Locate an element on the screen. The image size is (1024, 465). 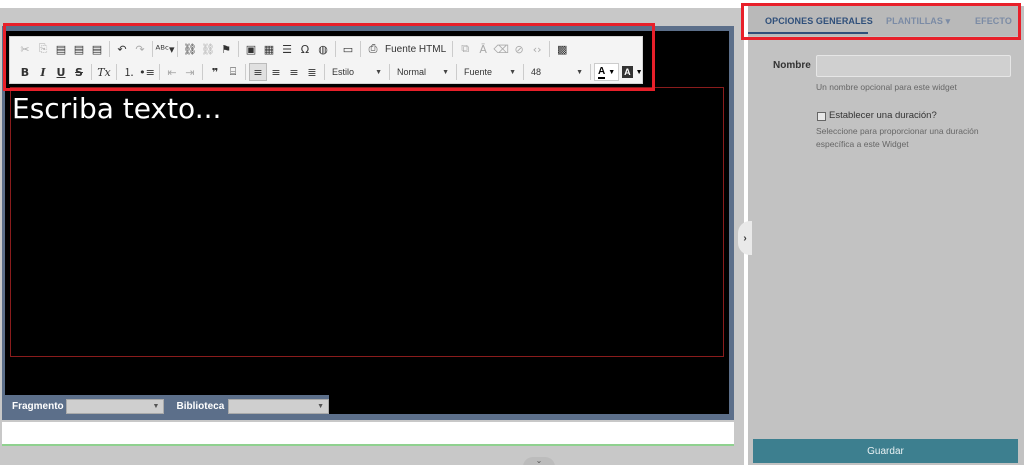
name-field is located at coordinates (913, 66).